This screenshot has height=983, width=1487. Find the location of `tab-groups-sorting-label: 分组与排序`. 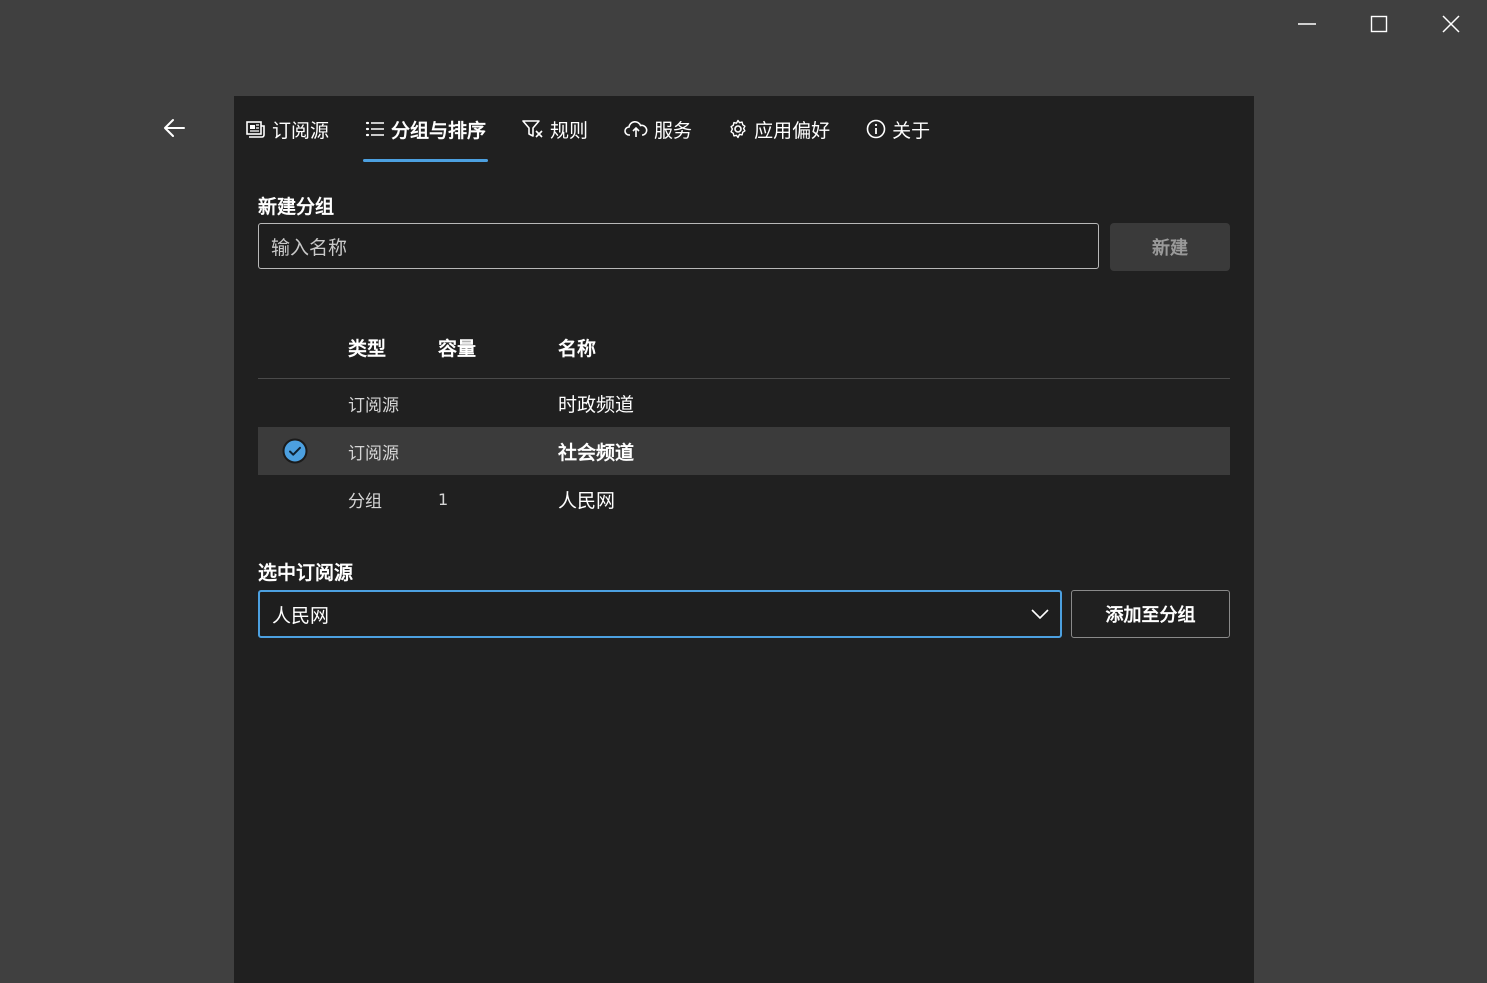

tab-groups-sorting-label: 分组与排序 is located at coordinates (439, 130).